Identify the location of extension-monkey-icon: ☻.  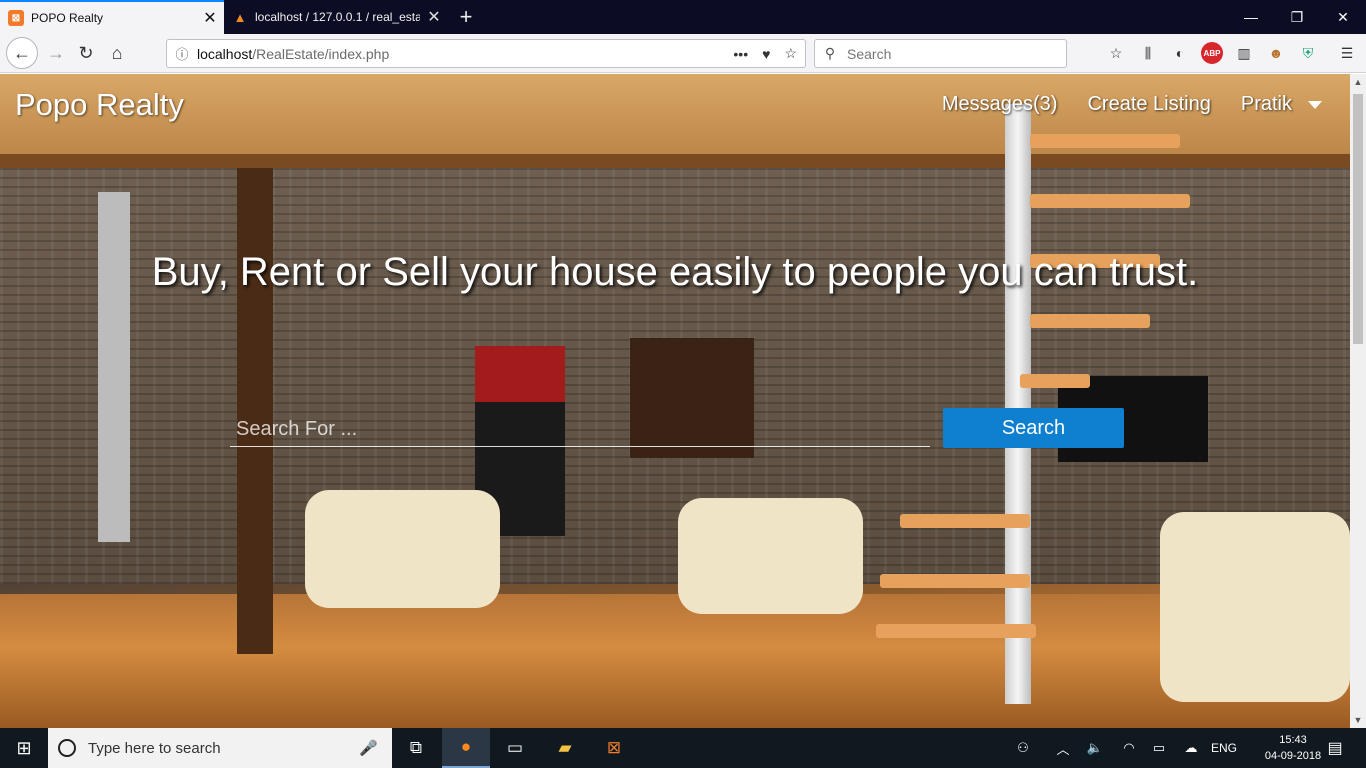
(1276, 53).